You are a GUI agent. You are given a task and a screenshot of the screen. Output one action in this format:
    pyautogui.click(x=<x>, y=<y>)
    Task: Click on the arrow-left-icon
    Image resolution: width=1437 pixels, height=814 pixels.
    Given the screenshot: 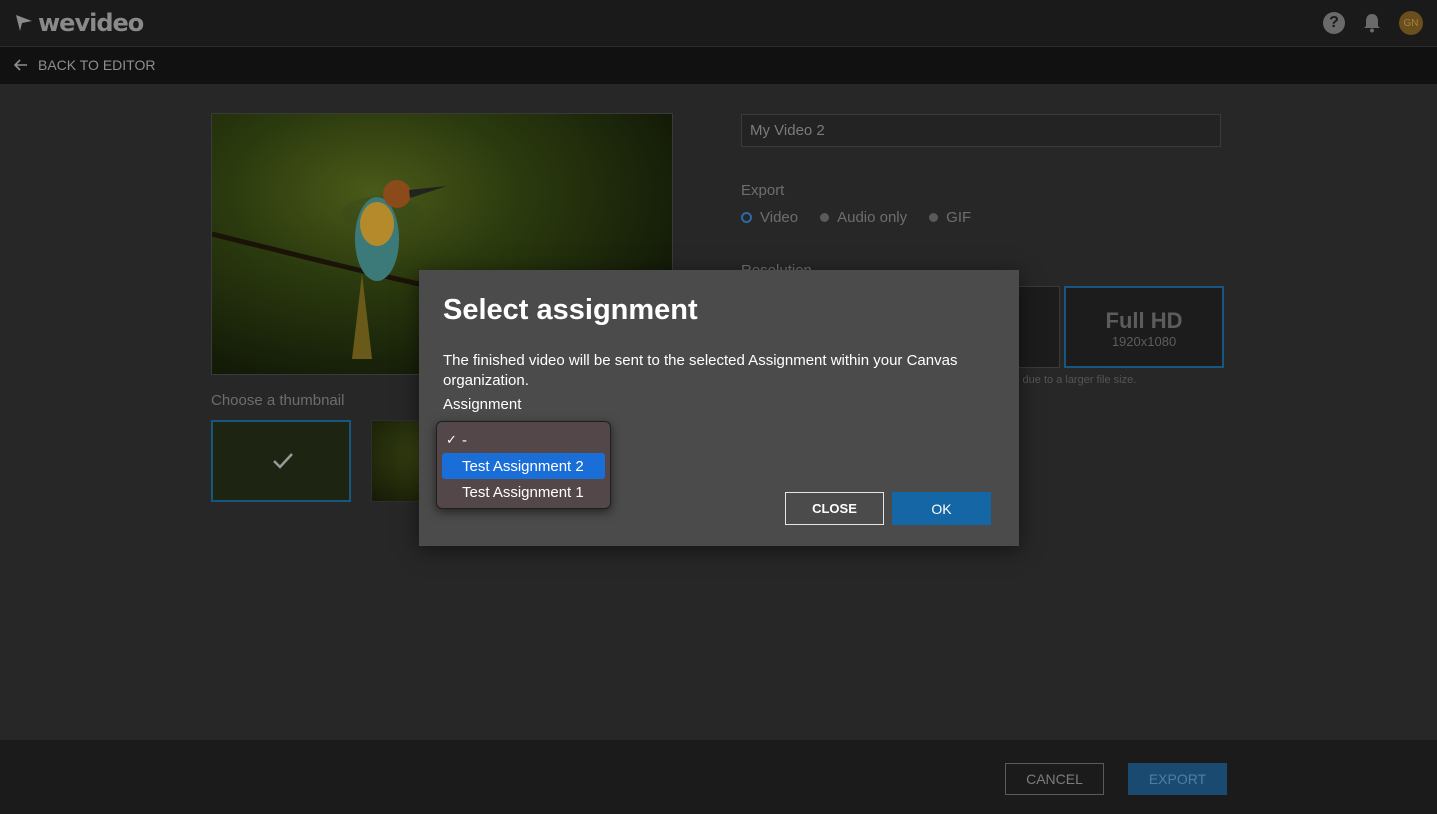 What is the action you would take?
    pyautogui.click(x=20, y=65)
    